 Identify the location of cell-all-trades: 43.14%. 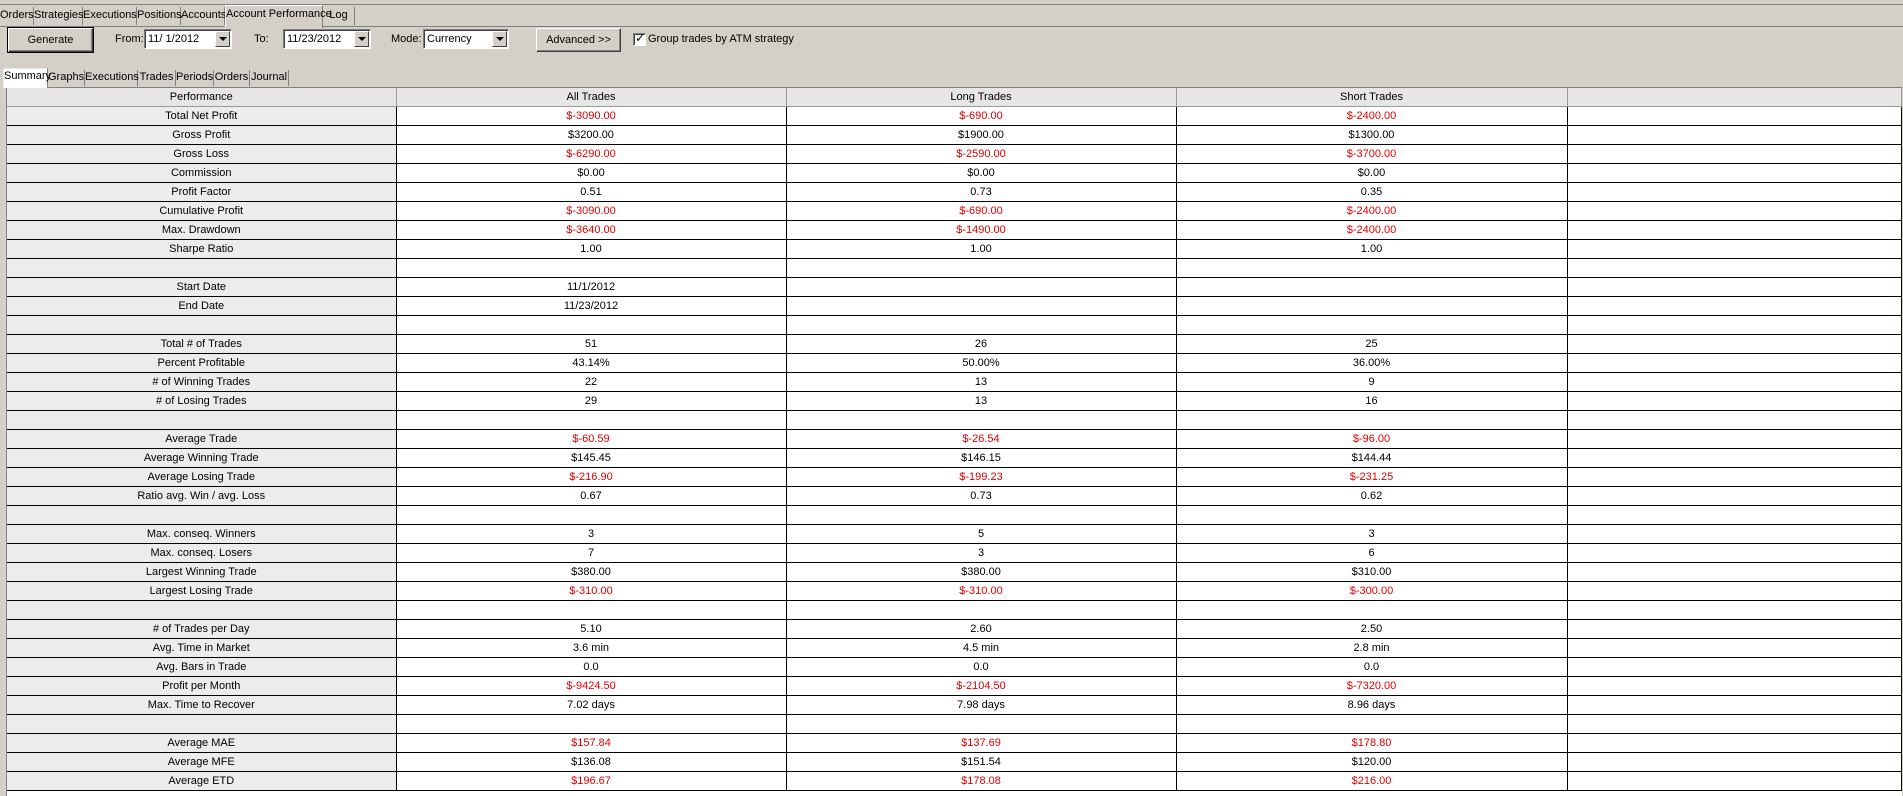
(591, 363).